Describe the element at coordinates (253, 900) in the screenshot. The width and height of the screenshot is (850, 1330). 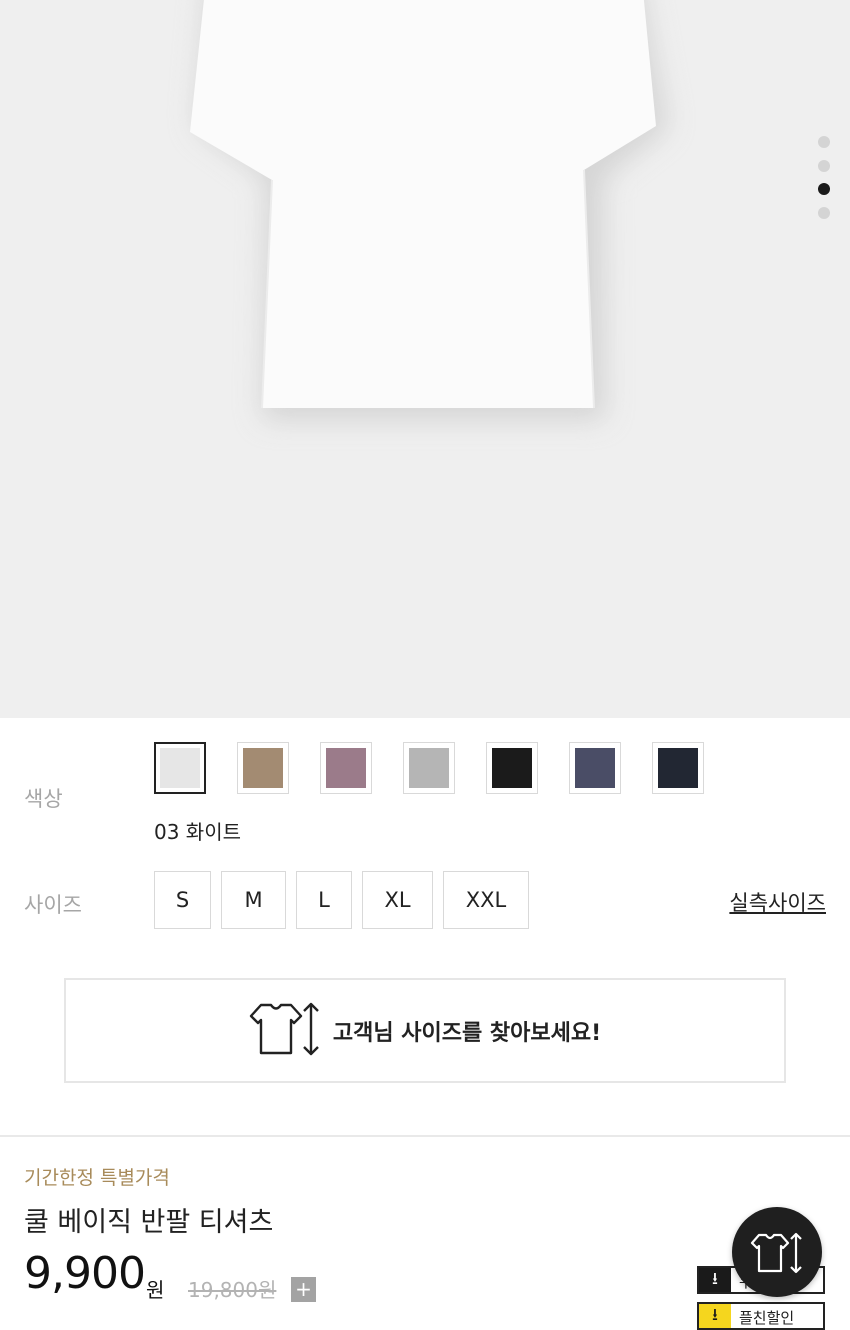
I see `size-button-m: M` at that location.